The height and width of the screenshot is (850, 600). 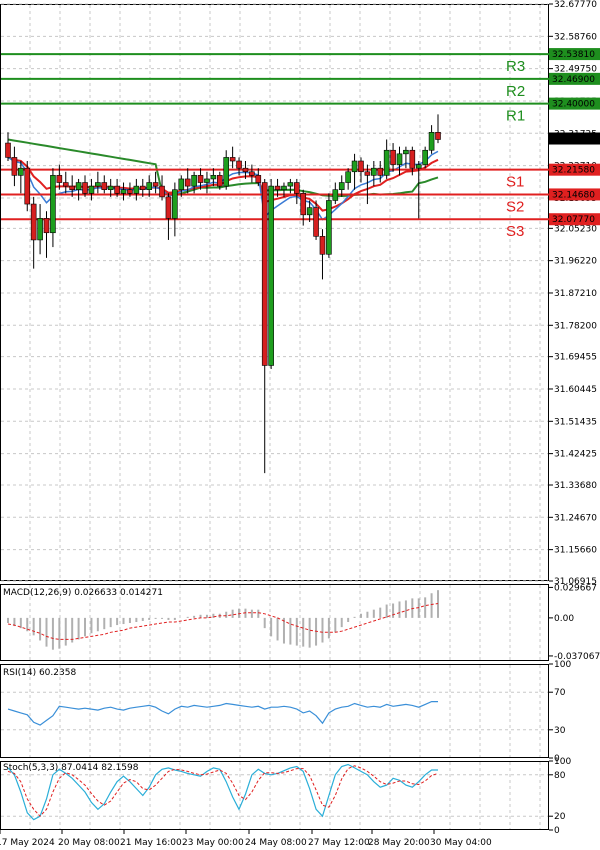 I want to click on x-tick-label: 17 May 2024, so click(x=27, y=843).